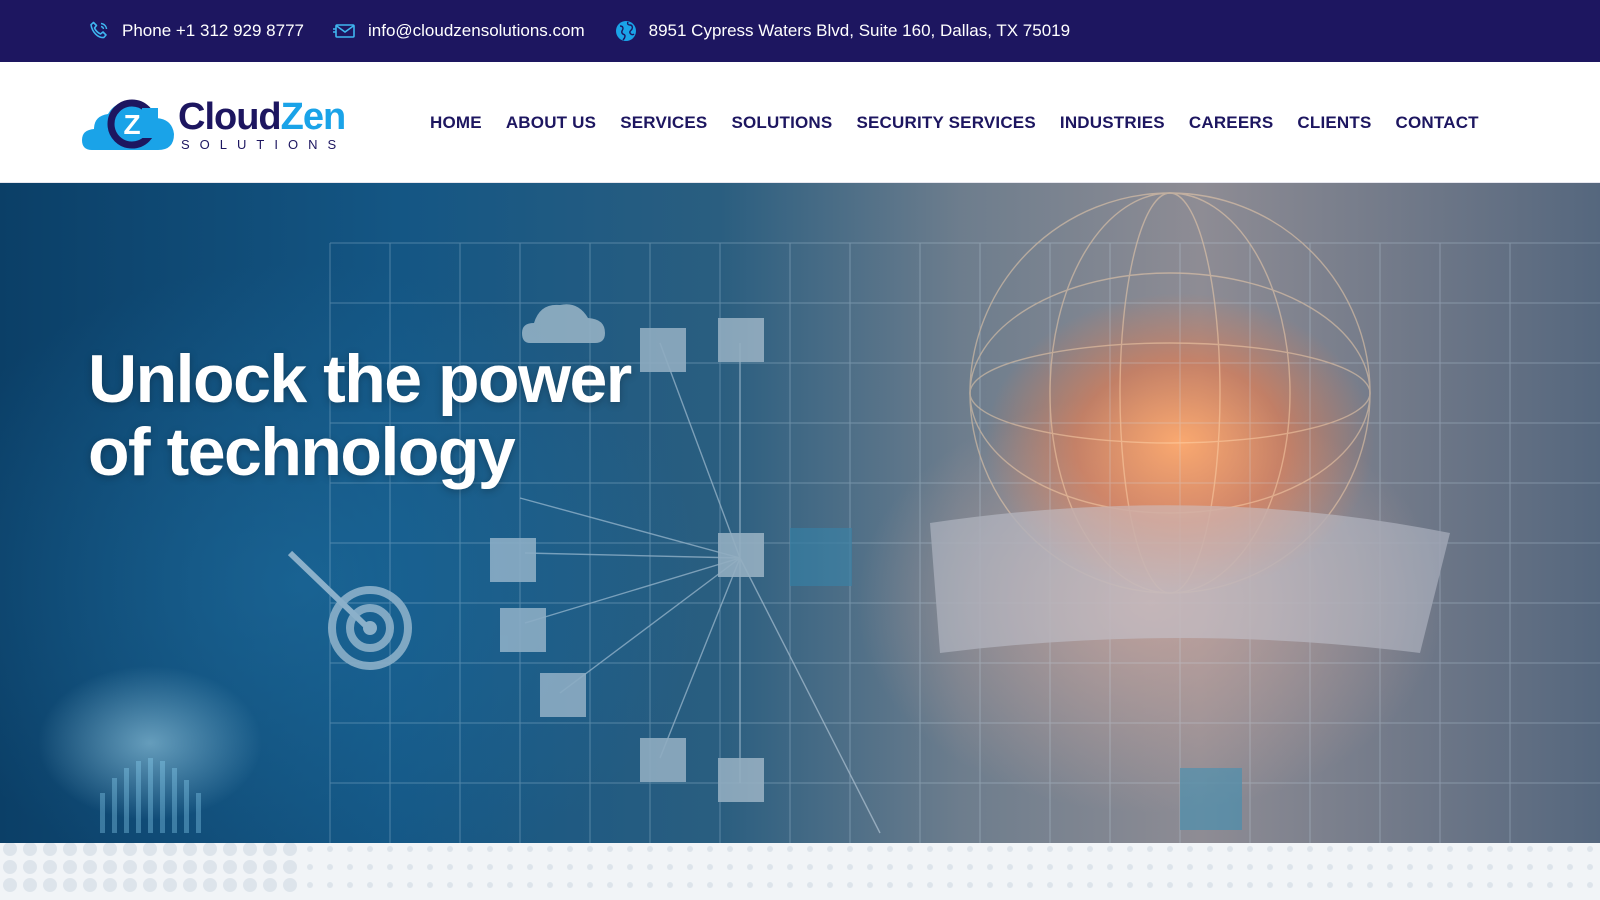 The width and height of the screenshot is (1600, 900). What do you see at coordinates (551, 123) in the screenshot?
I see `nav-about-us: ABOUT US` at bounding box center [551, 123].